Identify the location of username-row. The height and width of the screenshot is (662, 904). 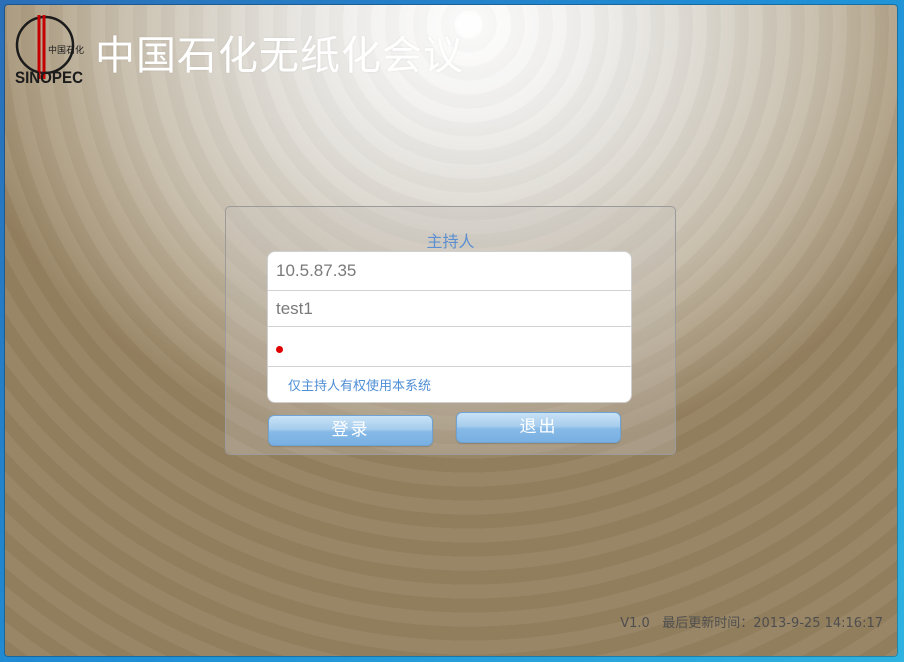
(449, 309).